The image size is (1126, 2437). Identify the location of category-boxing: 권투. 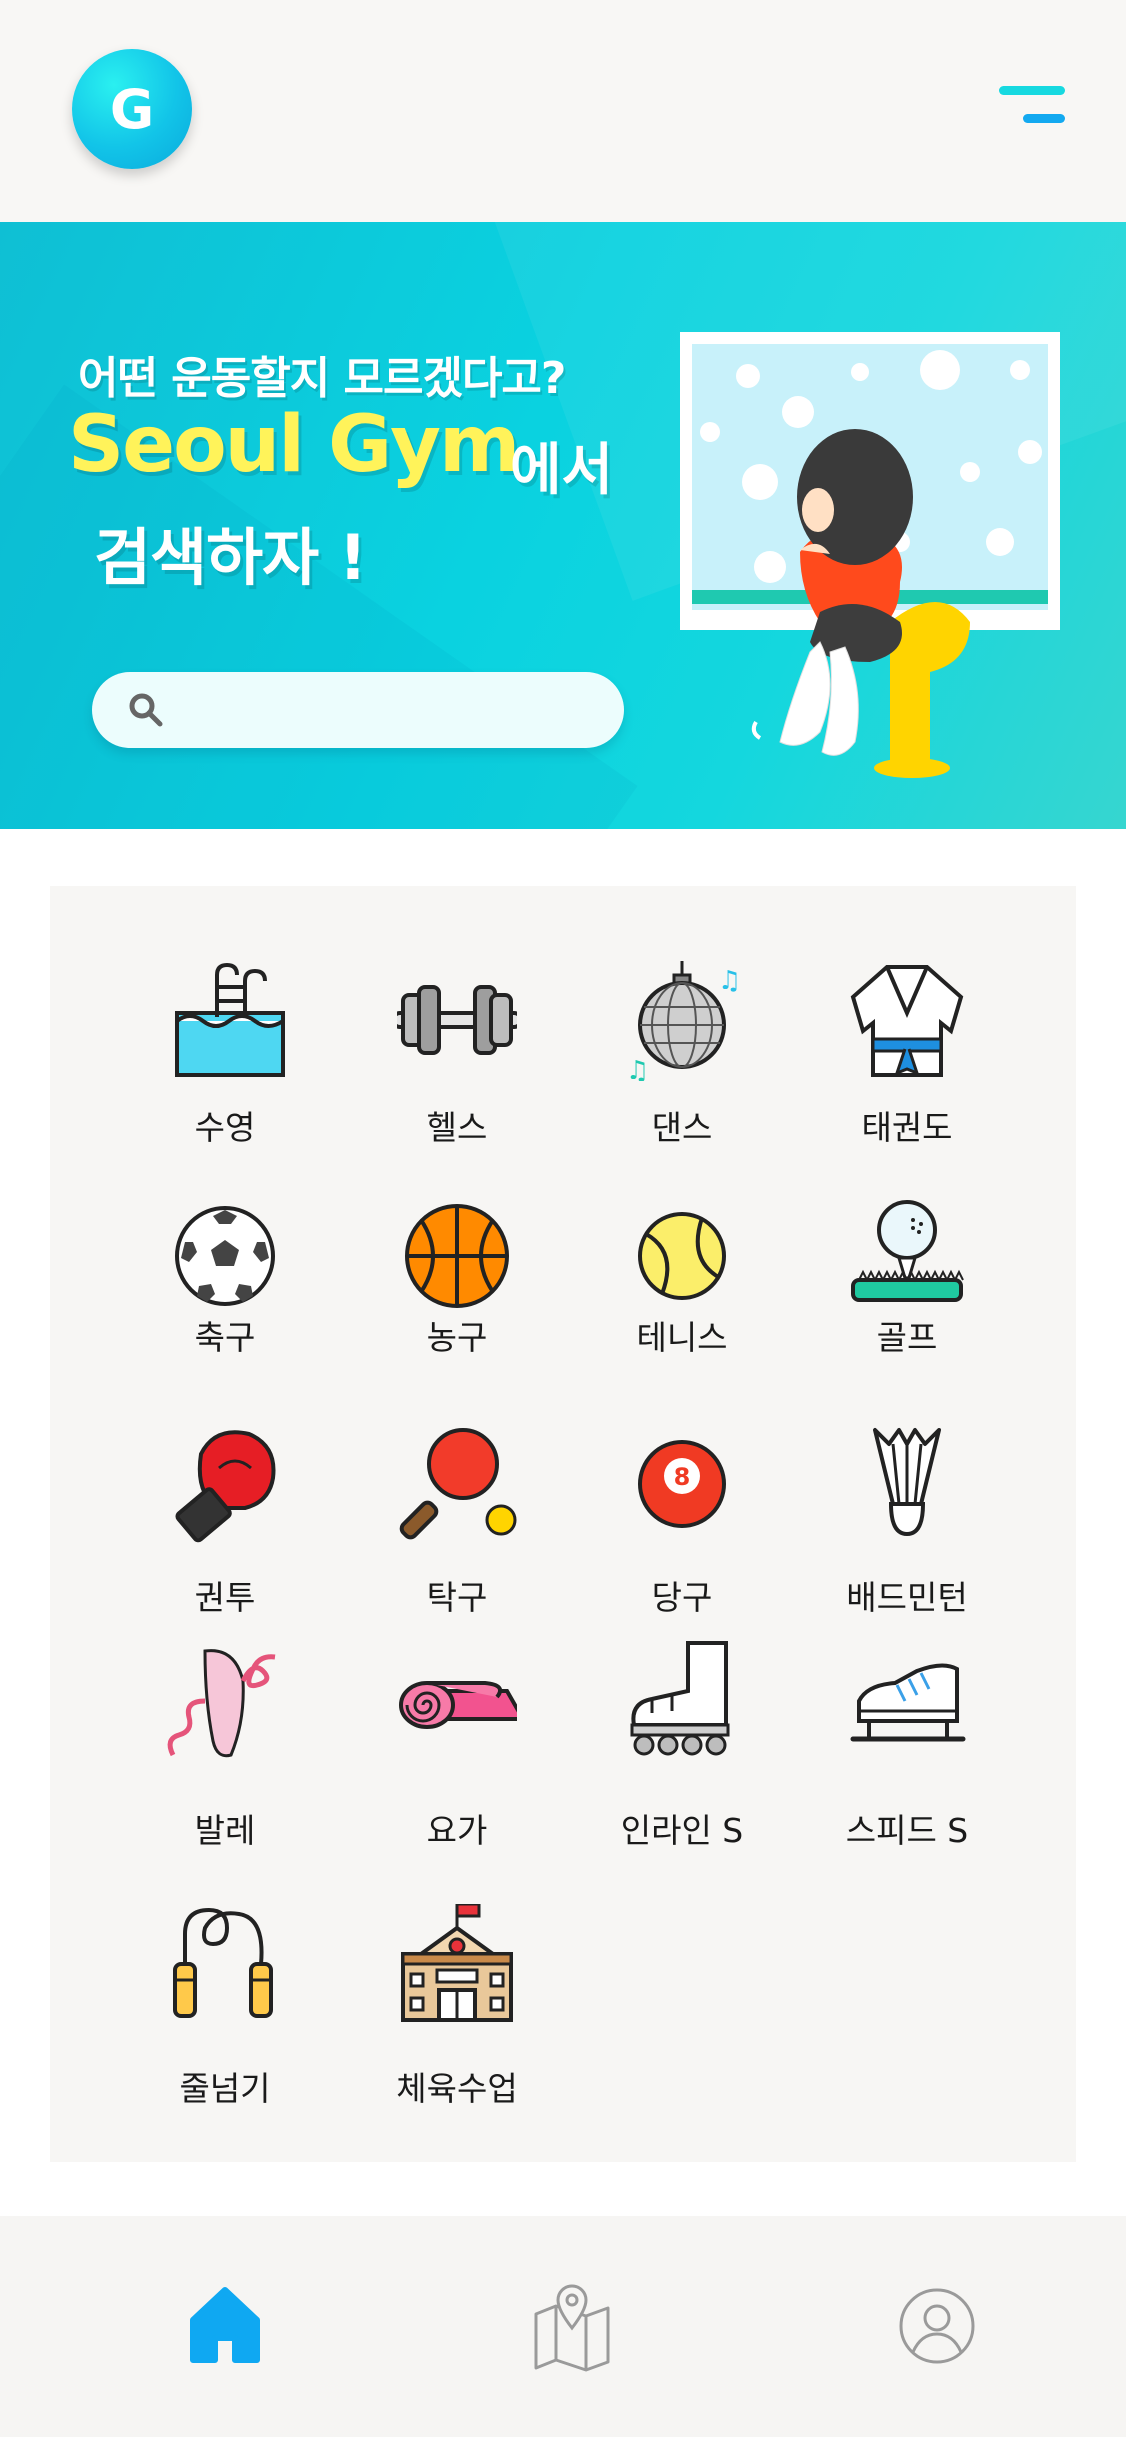
(225, 1524).